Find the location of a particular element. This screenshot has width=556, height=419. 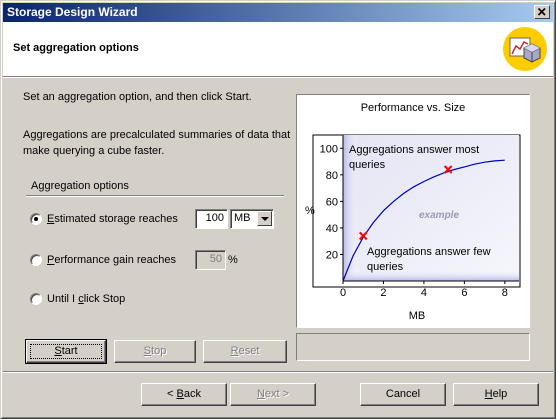

until-stop-label: Until I click Stop is located at coordinates (86, 299).